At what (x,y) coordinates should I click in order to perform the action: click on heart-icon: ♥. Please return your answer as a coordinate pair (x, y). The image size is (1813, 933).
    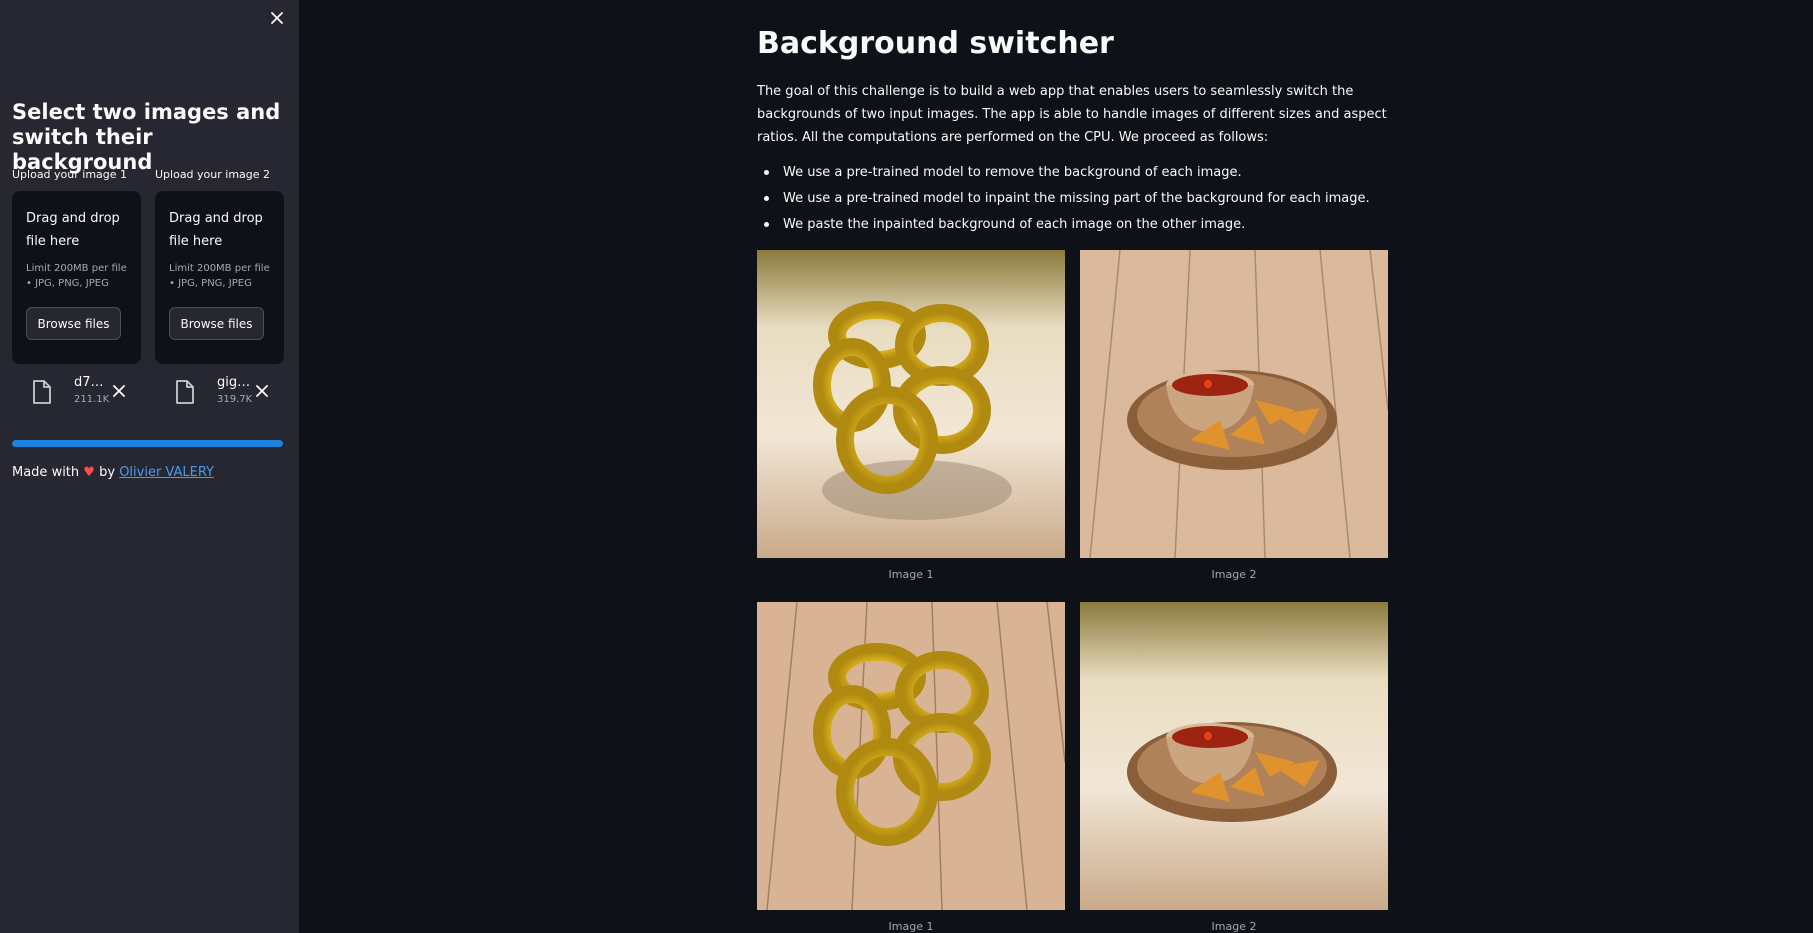
    Looking at the image, I should click on (89, 472).